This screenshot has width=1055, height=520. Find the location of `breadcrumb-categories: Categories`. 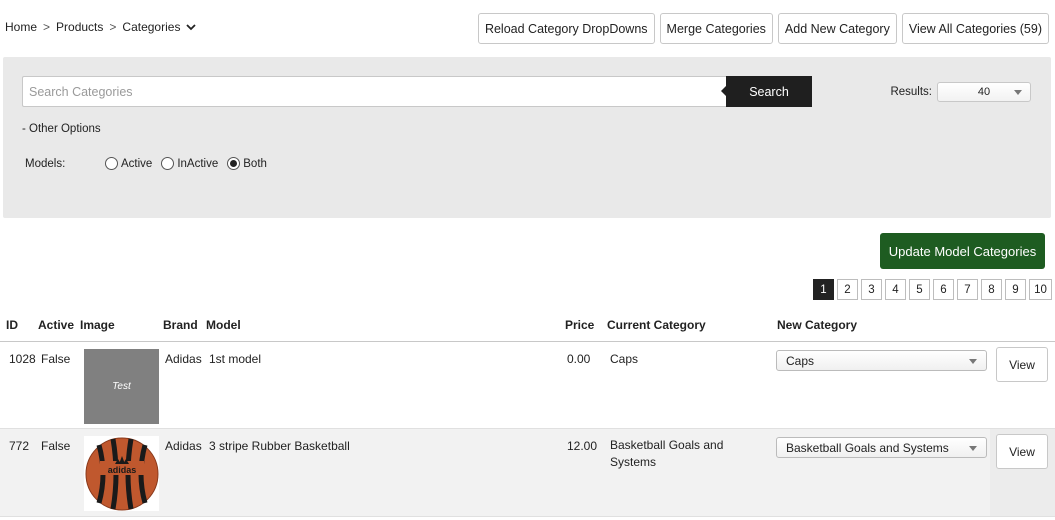

breadcrumb-categories: Categories is located at coordinates (151, 27).